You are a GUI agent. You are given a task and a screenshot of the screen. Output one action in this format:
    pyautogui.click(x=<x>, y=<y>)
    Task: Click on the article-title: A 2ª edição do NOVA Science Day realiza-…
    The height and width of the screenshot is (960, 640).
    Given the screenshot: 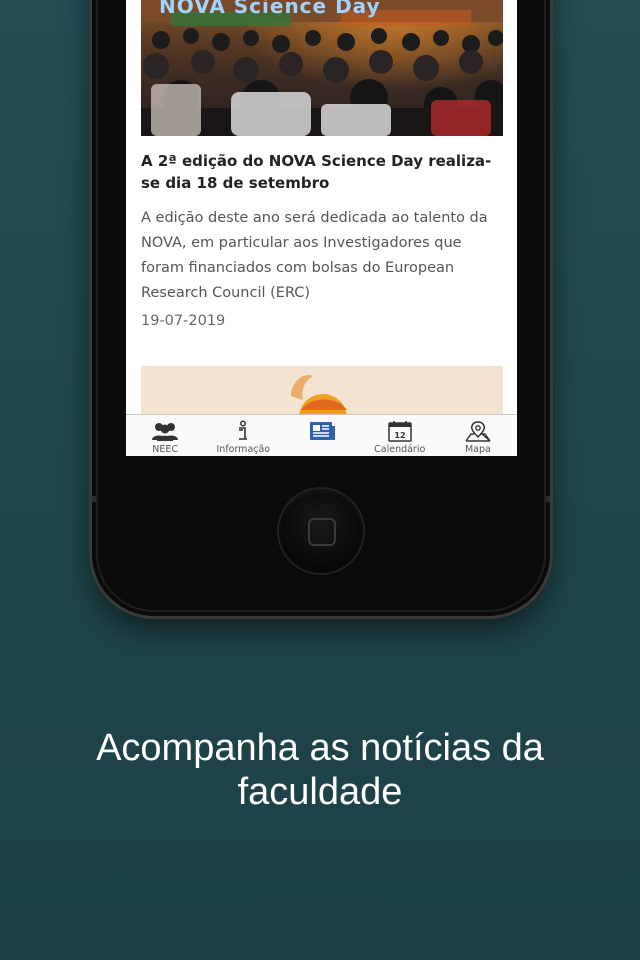 What is the action you would take?
    pyautogui.click(x=323, y=172)
    